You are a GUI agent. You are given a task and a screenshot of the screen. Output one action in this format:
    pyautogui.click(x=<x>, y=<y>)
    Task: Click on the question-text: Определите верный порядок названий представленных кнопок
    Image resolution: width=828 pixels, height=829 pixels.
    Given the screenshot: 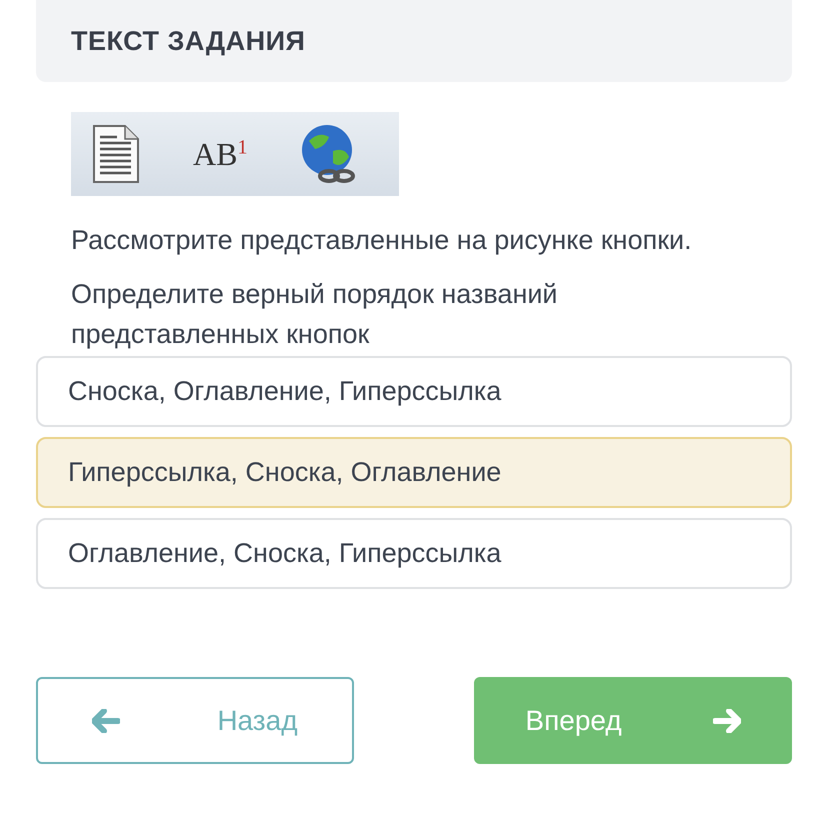 What is the action you would take?
    pyautogui.click(x=315, y=314)
    